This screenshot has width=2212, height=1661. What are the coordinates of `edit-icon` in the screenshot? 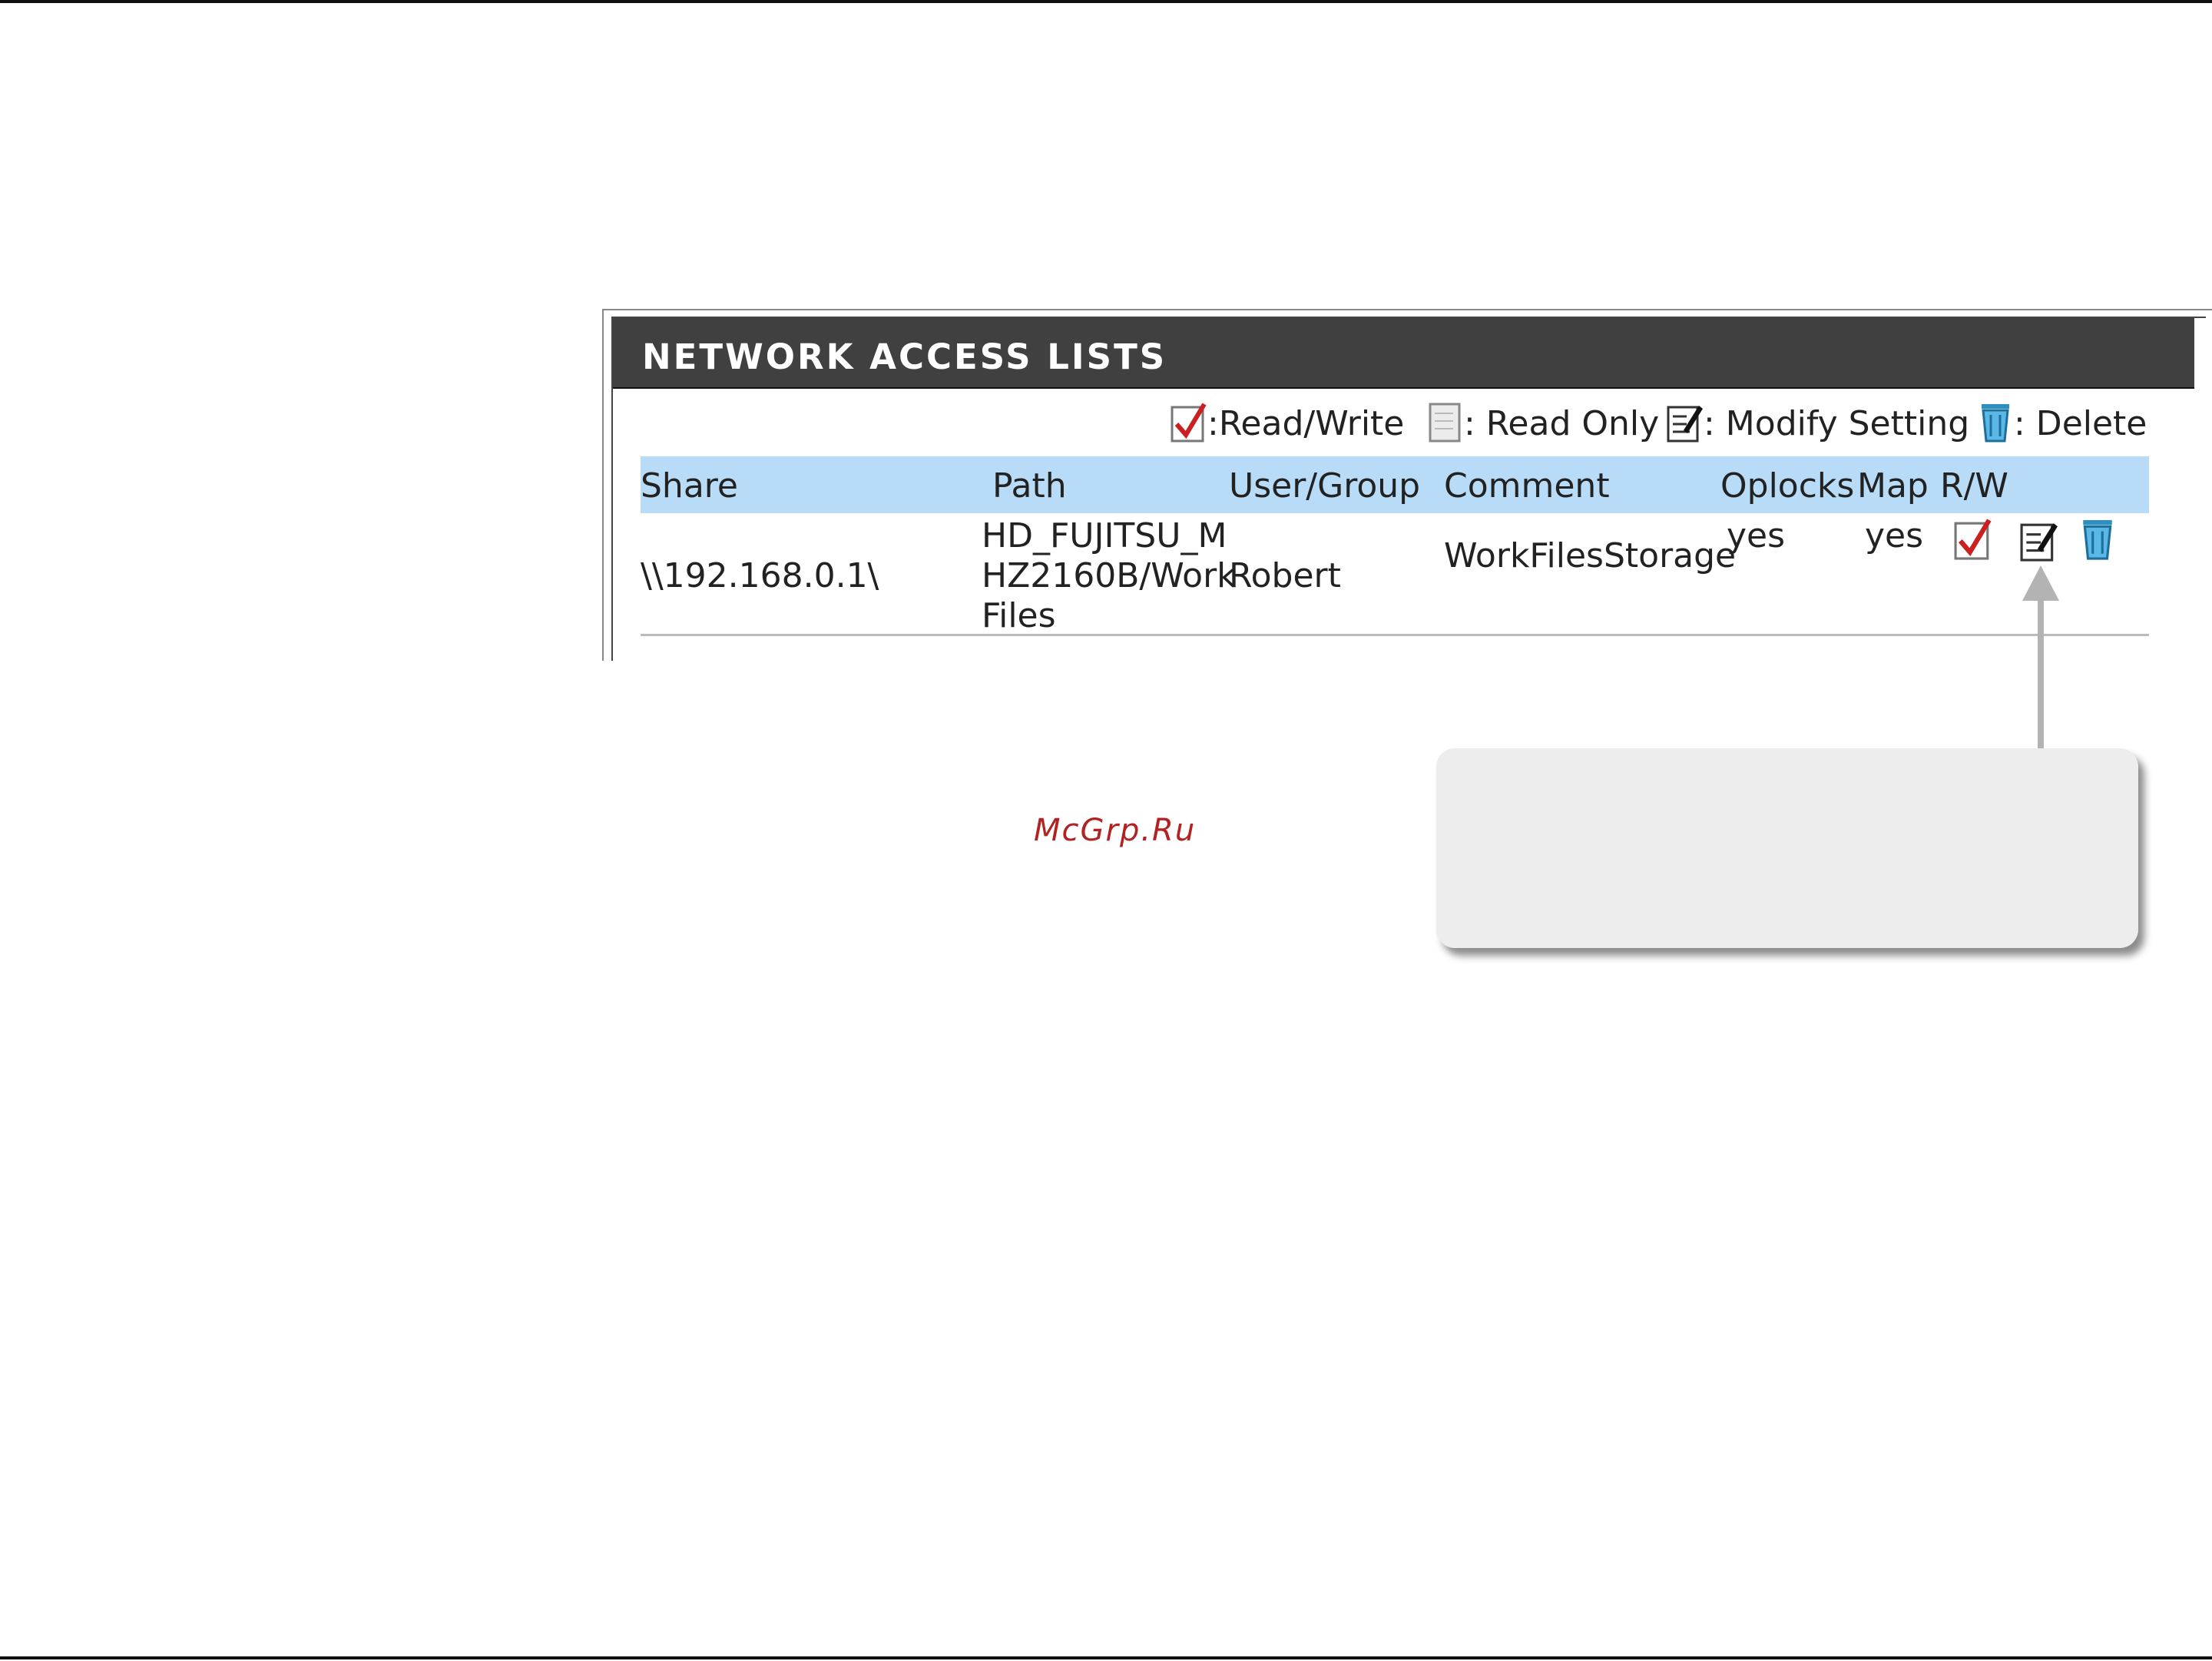 It's located at (1685, 422).